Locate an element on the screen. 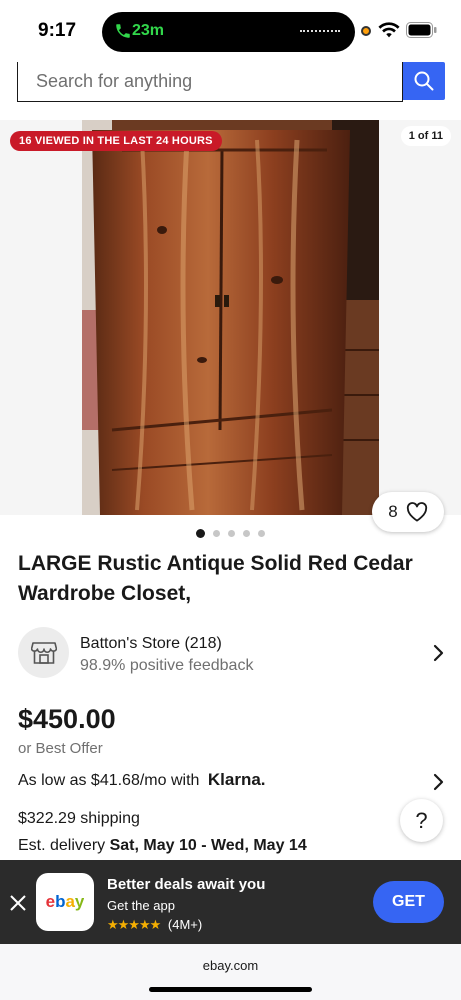 The width and height of the screenshot is (461, 1000). star-rating-icon: ★★★★★ is located at coordinates (134, 924).